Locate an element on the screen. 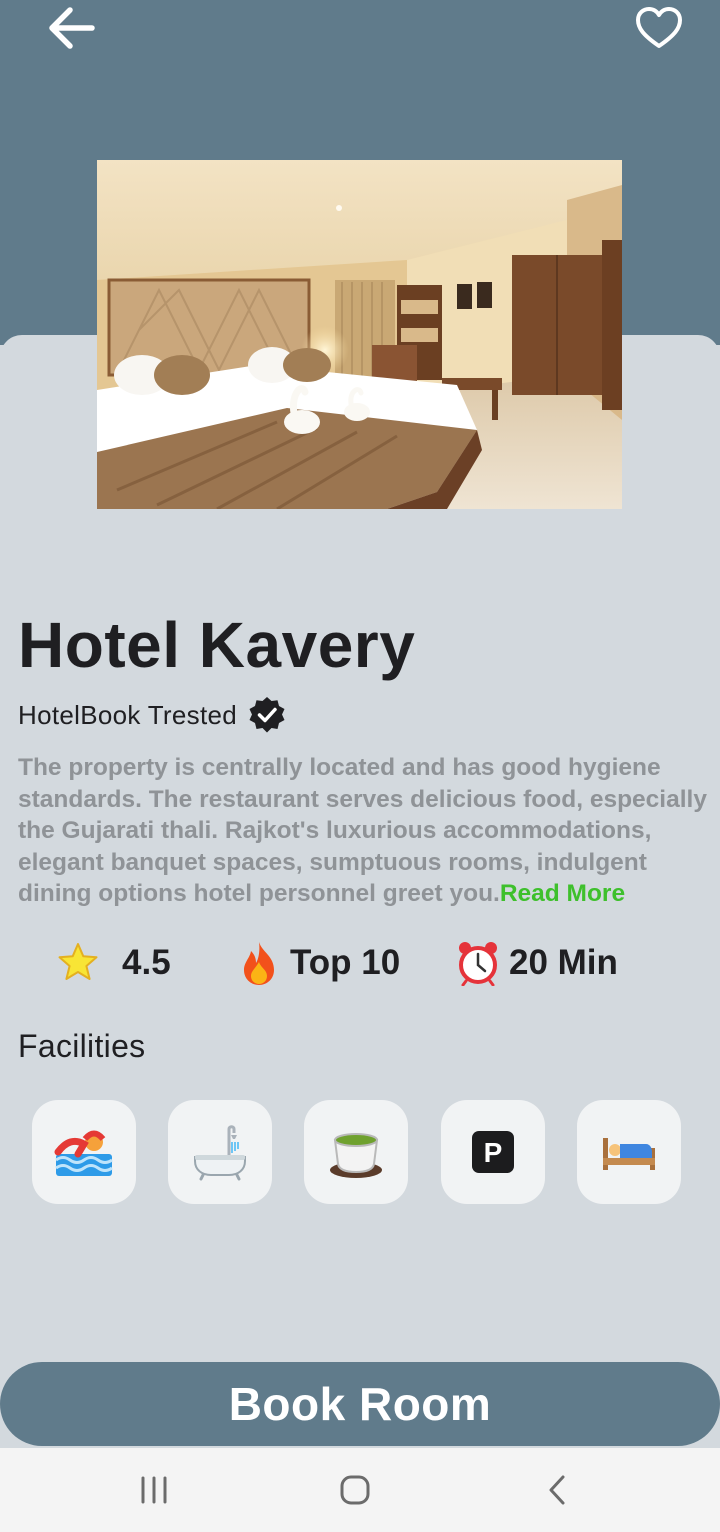  bathtub-icon is located at coordinates (220, 1153).